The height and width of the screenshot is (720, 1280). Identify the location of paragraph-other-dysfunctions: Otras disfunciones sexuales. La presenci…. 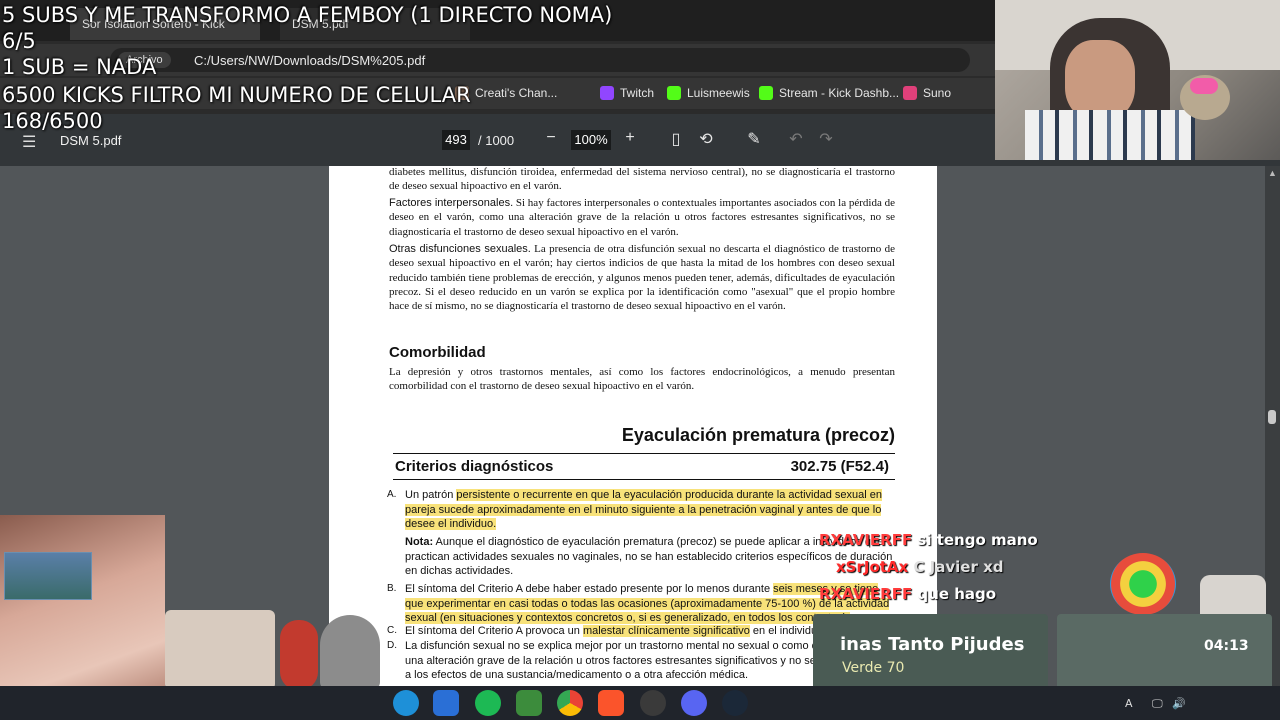
(642, 277).